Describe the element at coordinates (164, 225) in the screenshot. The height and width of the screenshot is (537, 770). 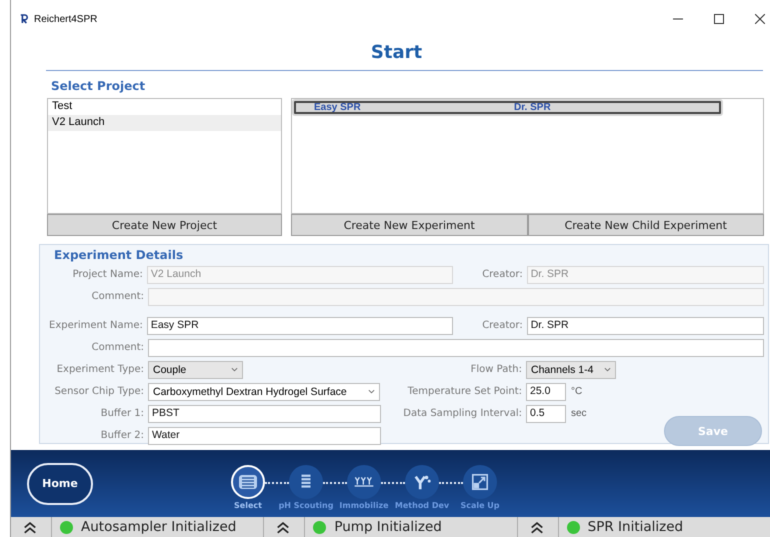
I see `create-project-button: Create New Project` at that location.